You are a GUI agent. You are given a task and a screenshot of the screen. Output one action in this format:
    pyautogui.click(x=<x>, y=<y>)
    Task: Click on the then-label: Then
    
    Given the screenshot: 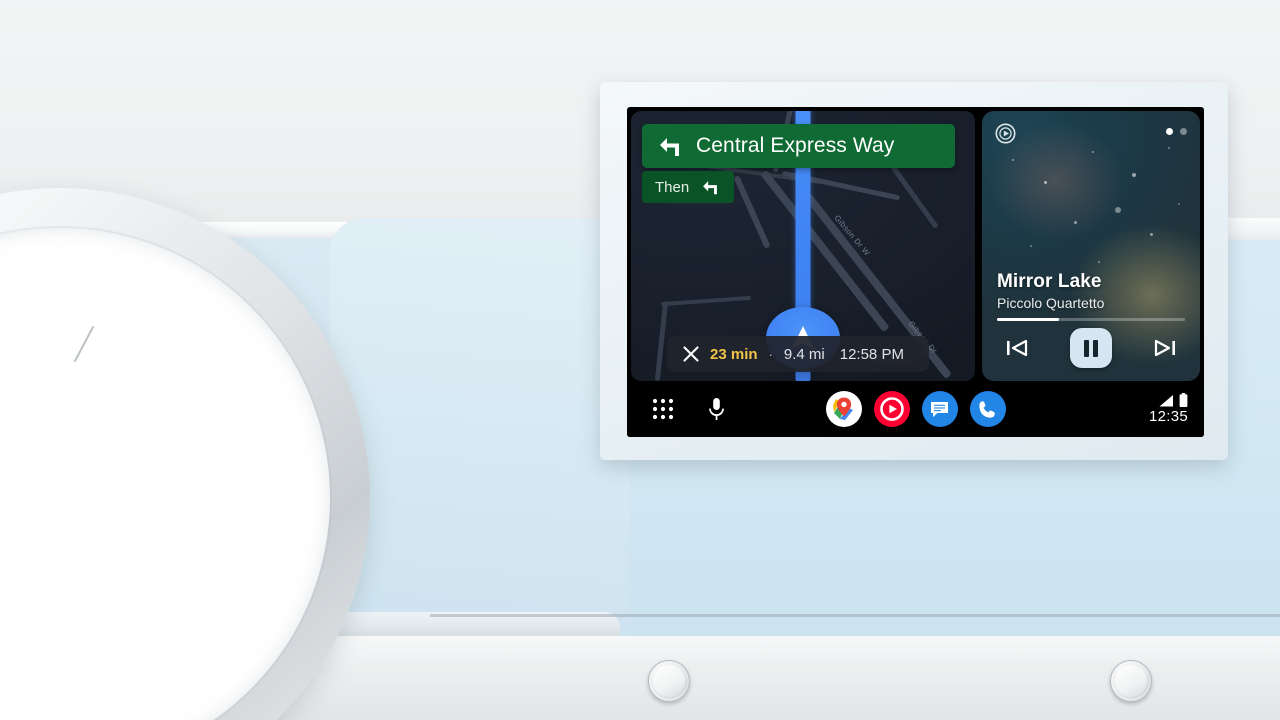 What is the action you would take?
    pyautogui.click(x=672, y=187)
    